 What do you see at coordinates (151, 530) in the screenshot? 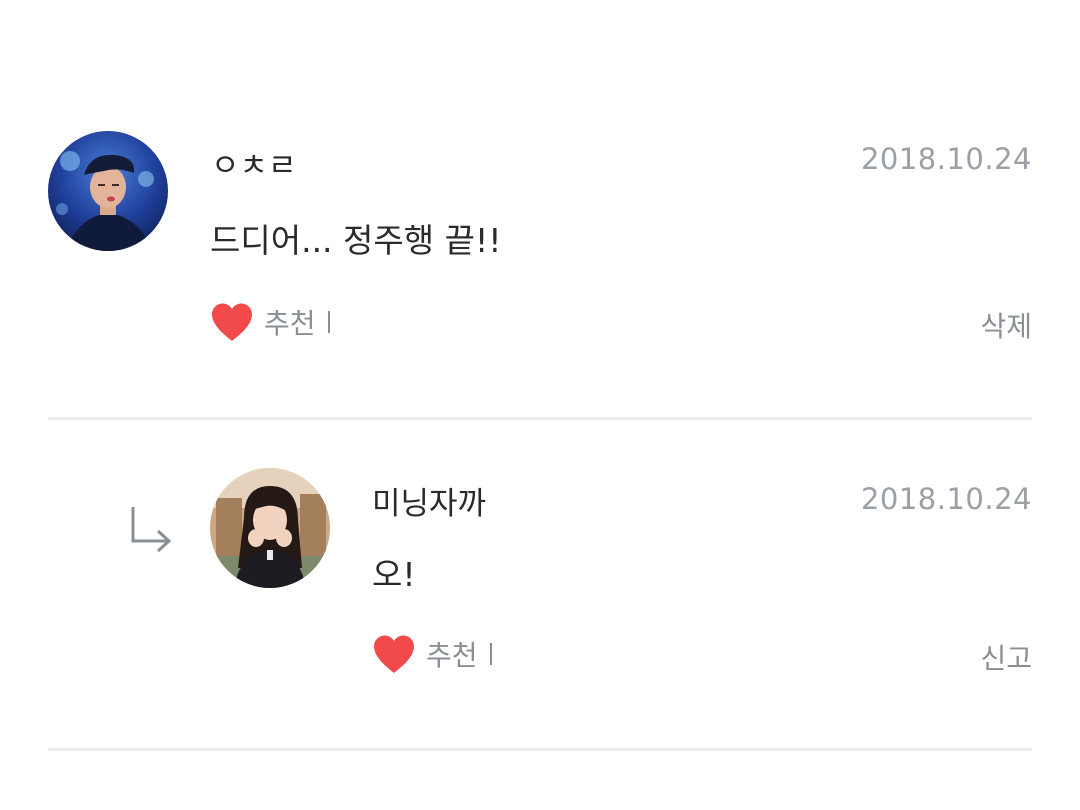
I see `reply-arrow-icon` at bounding box center [151, 530].